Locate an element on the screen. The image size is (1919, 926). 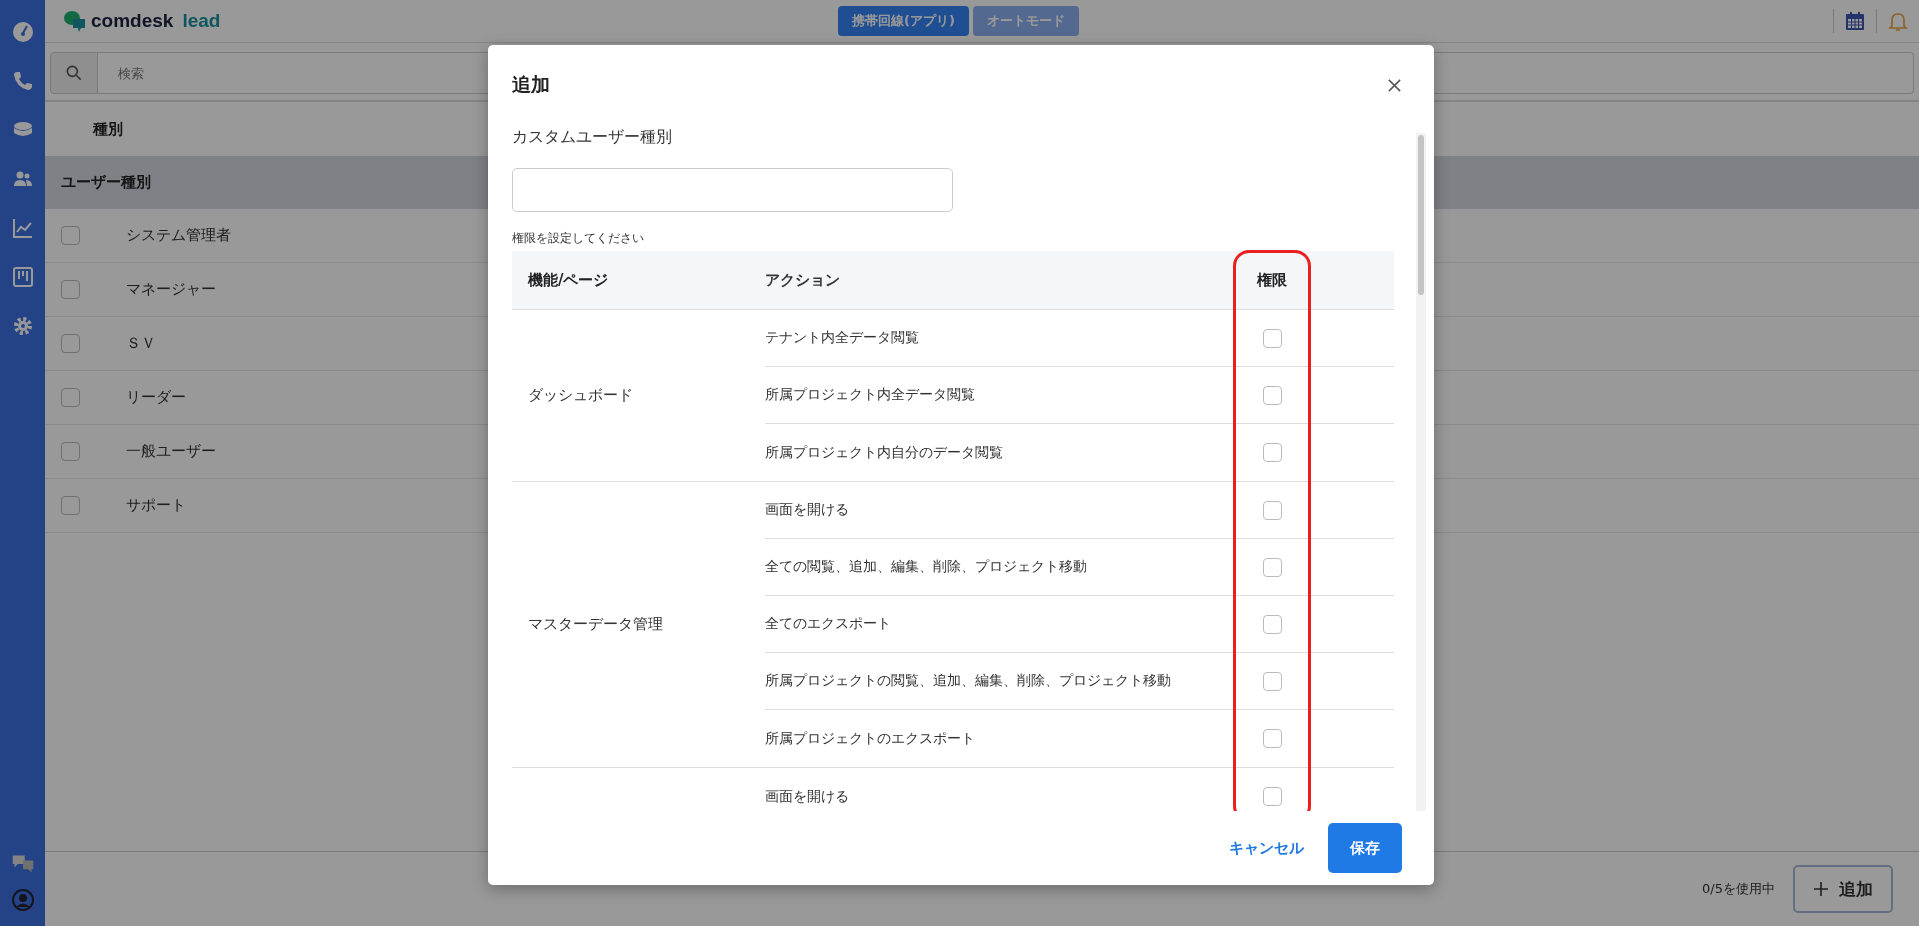
column-header: 種別 is located at coordinates (108, 129).